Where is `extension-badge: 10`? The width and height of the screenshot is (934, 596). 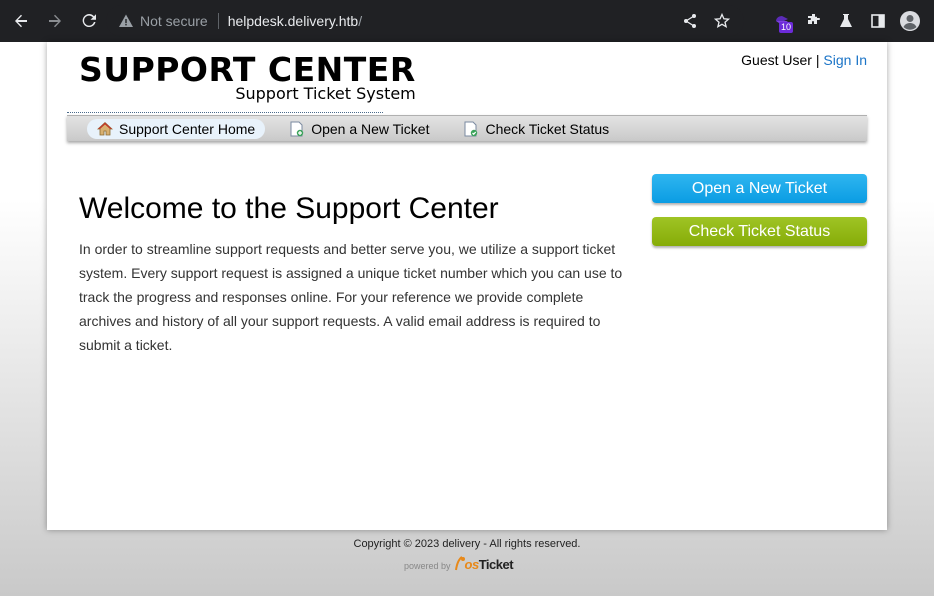 extension-badge: 10 is located at coordinates (786, 27).